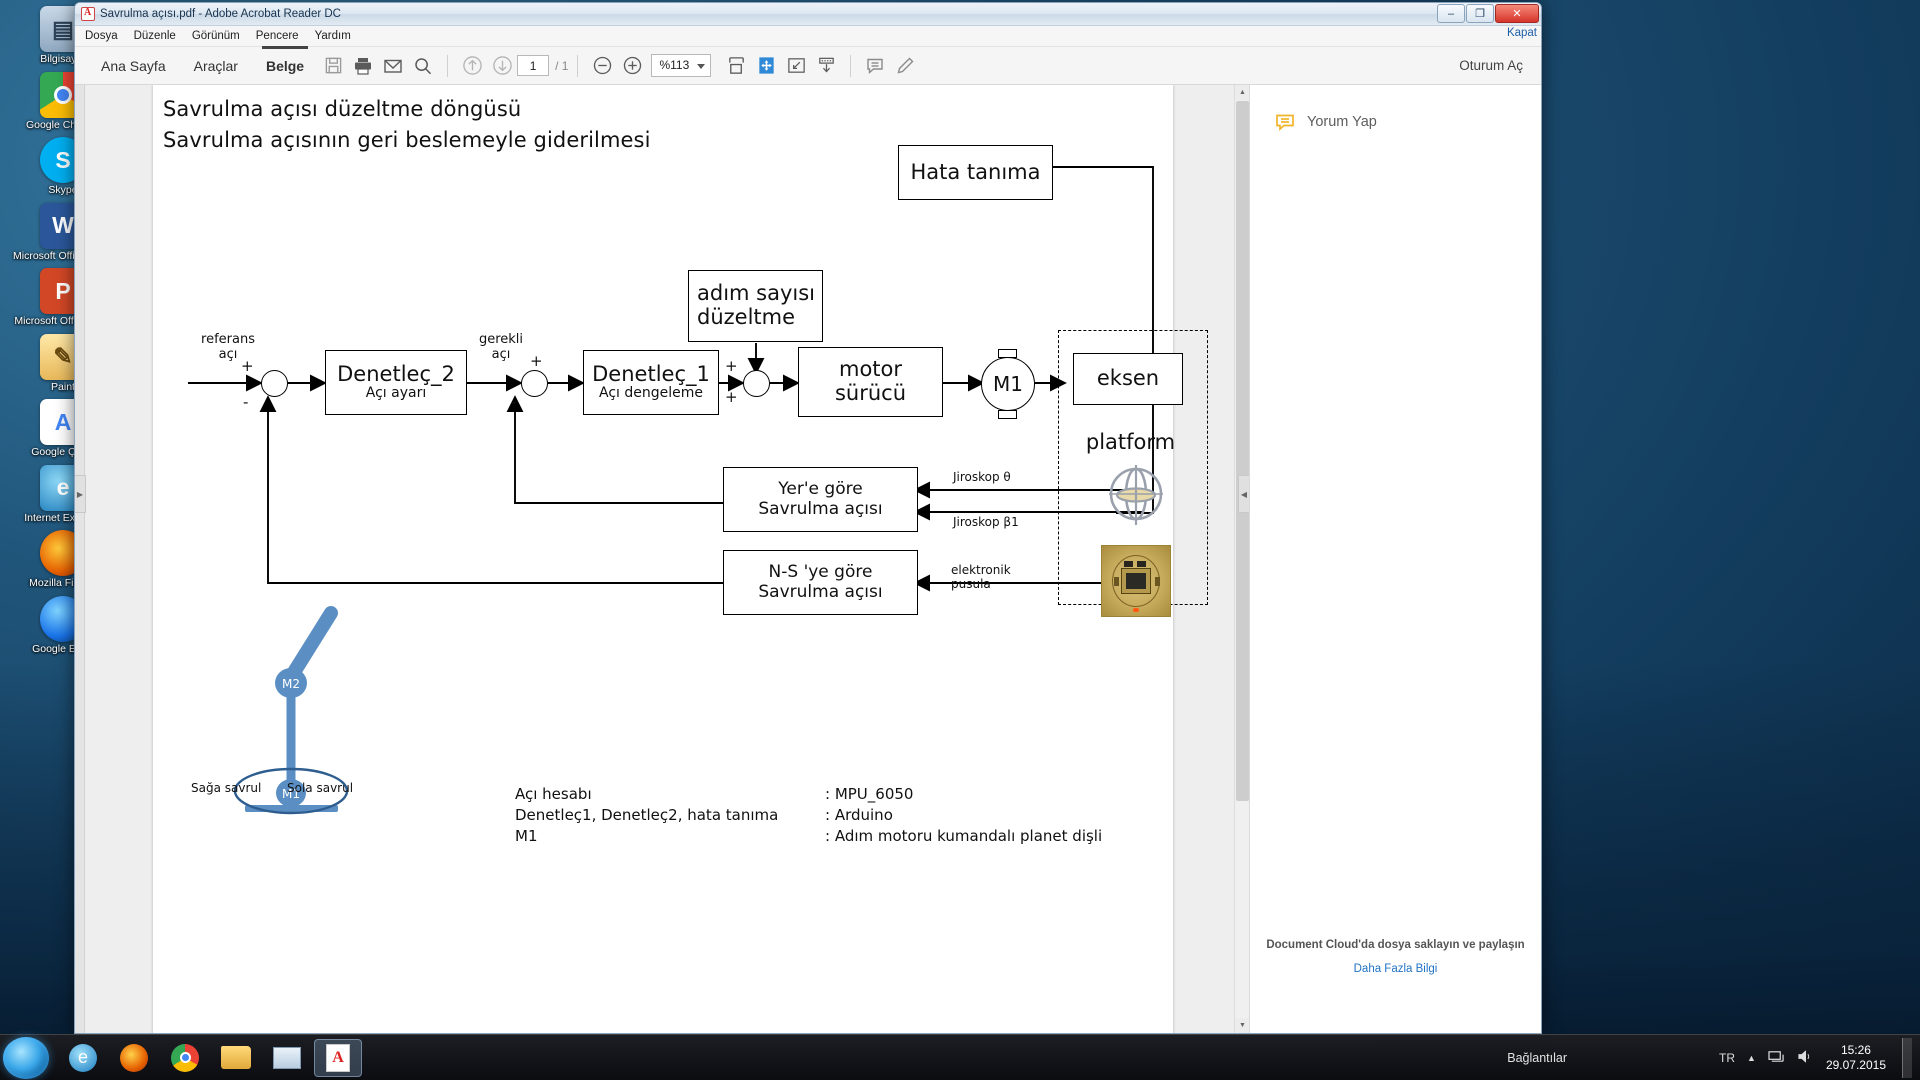 The width and height of the screenshot is (1920, 1080). I want to click on clock: 15:26 29.07.2015, so click(1856, 1058).